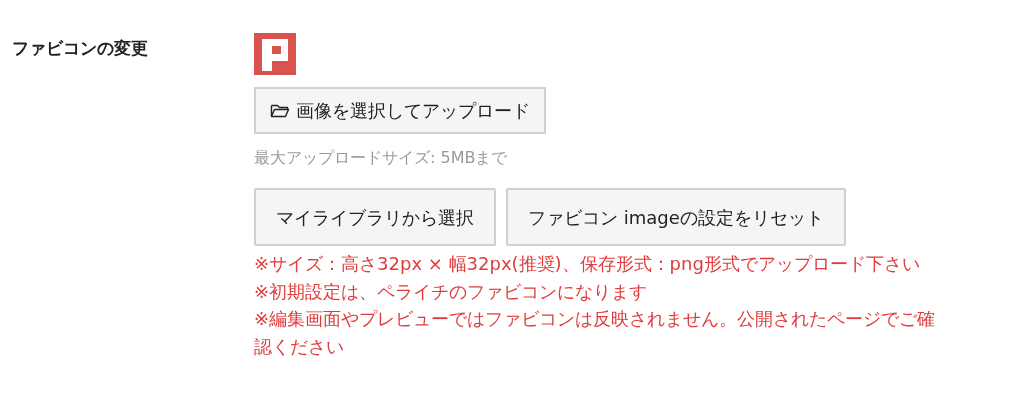 This screenshot has height=418, width=1012. I want to click on setting-label: ファビコンの変更, so click(80, 48).